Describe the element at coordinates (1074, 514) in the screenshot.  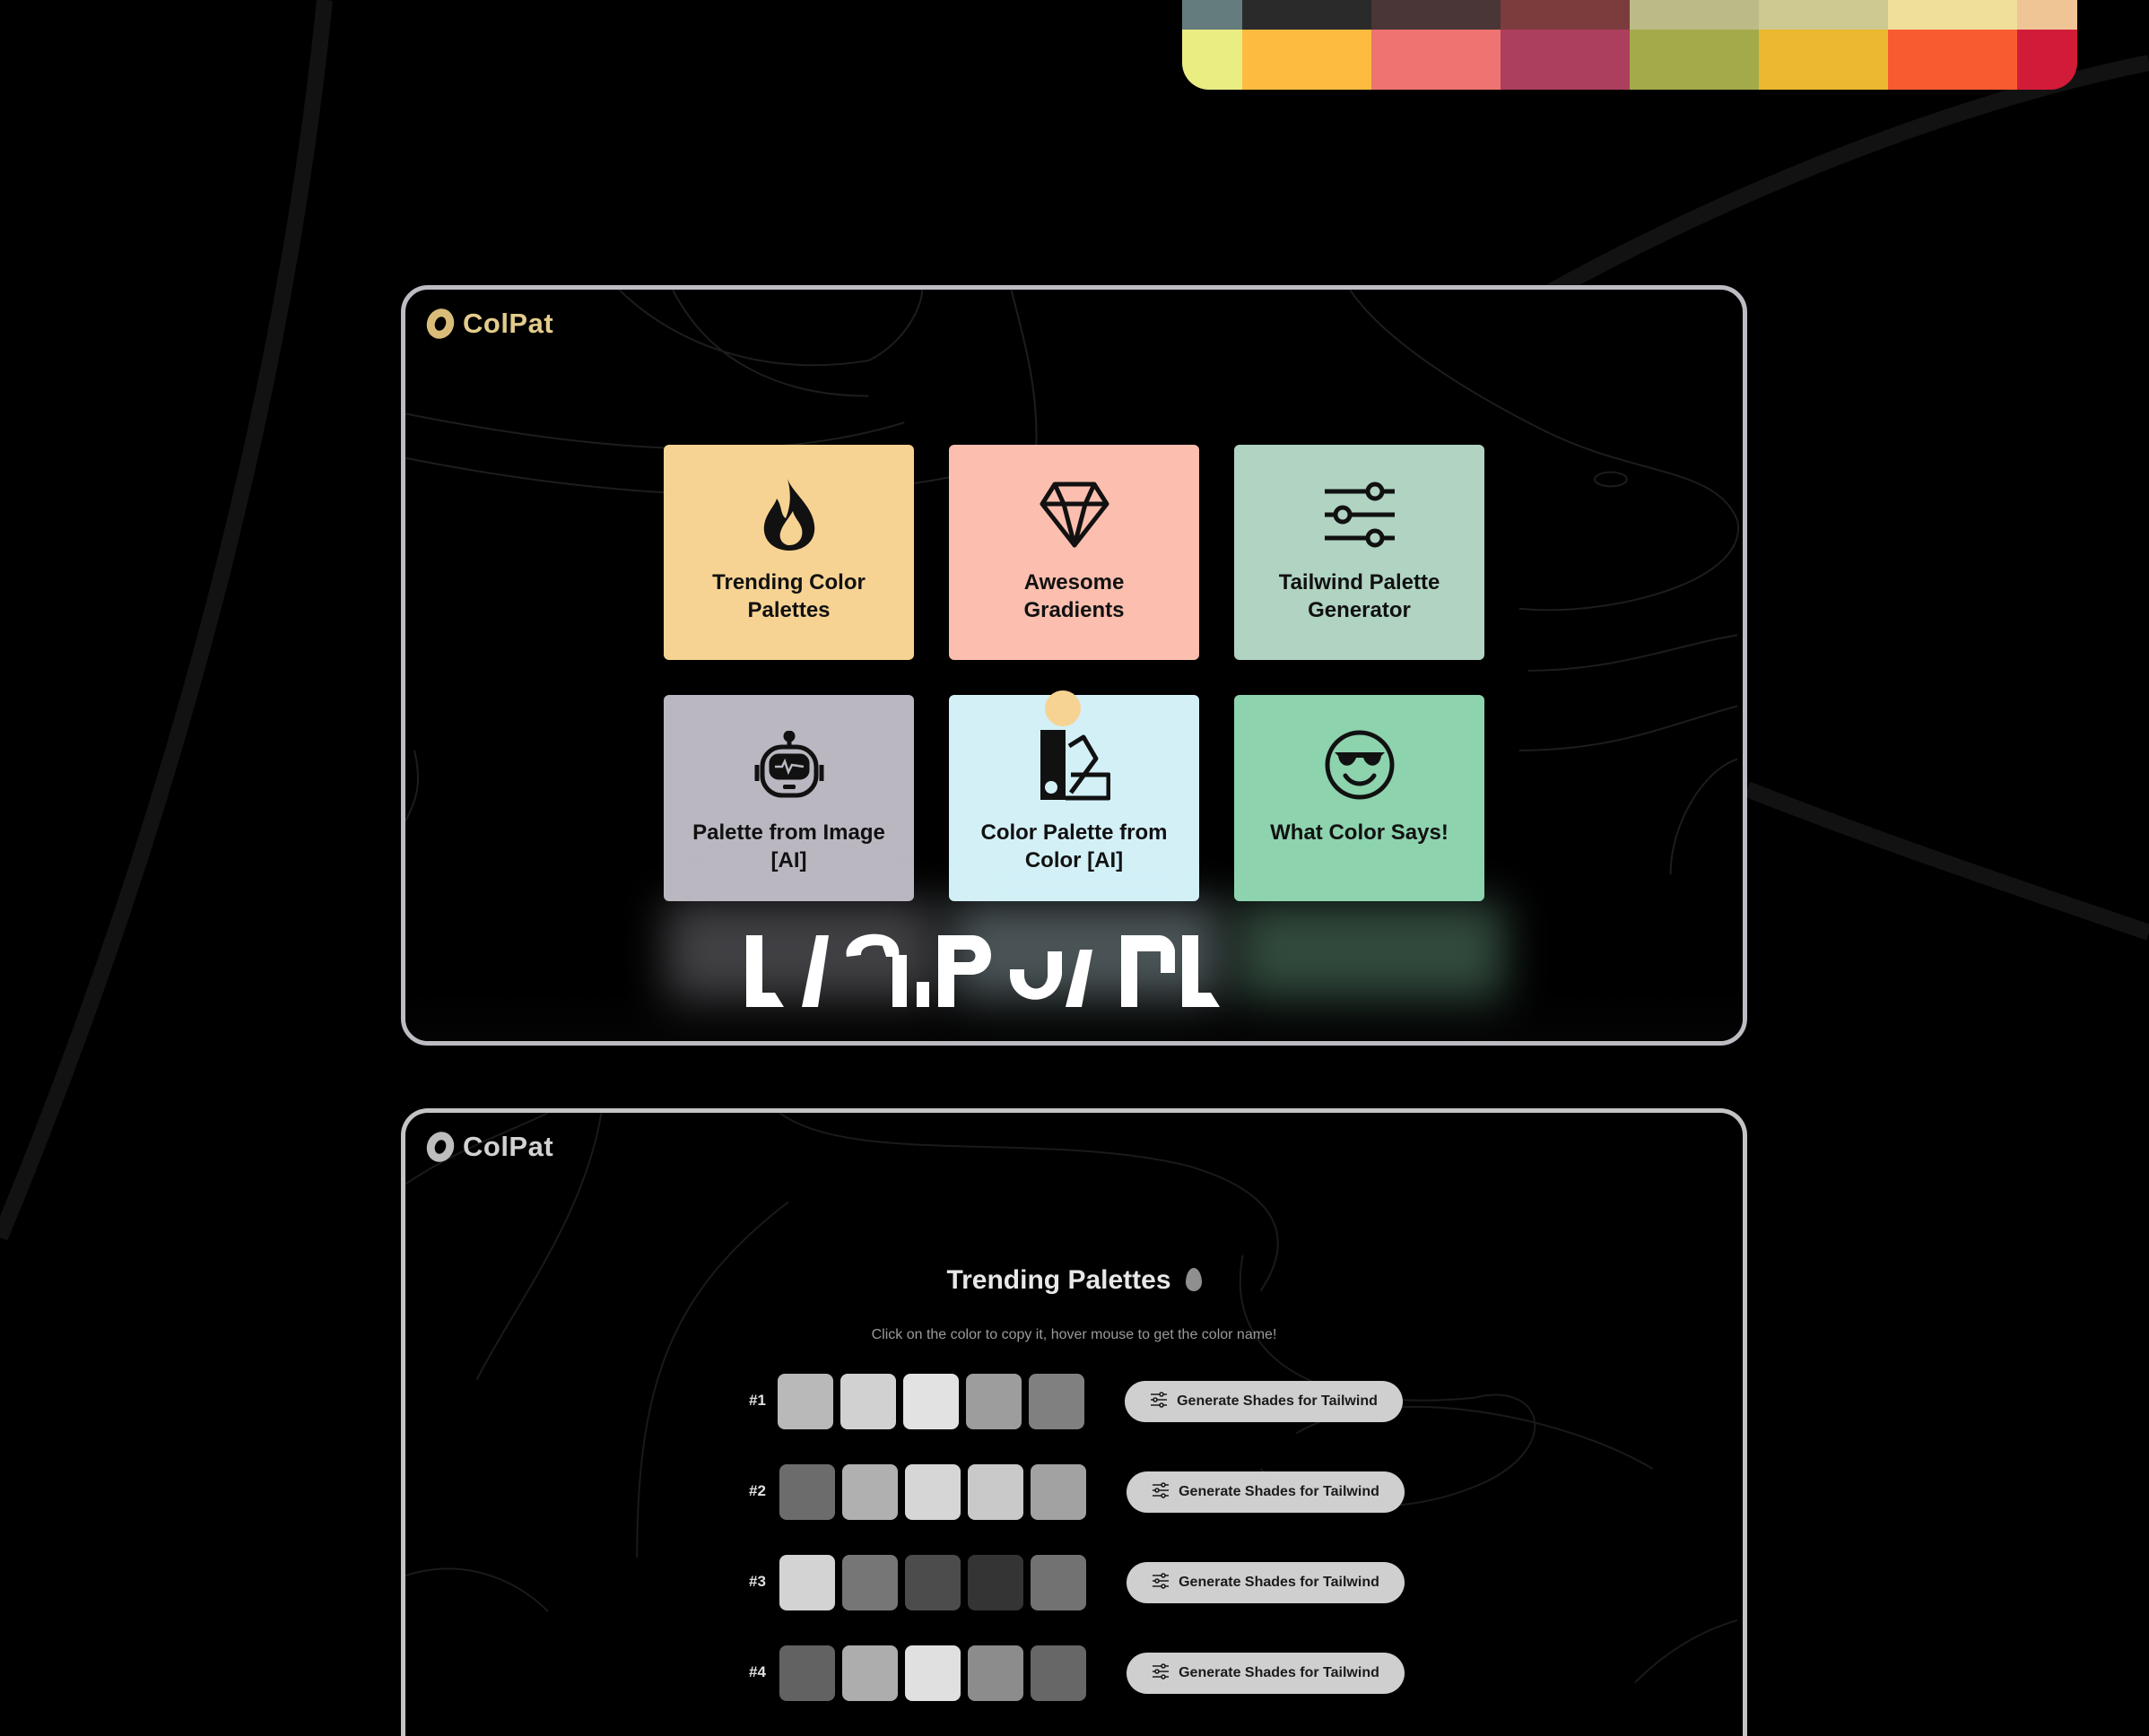
I see `diamond-icon` at that location.